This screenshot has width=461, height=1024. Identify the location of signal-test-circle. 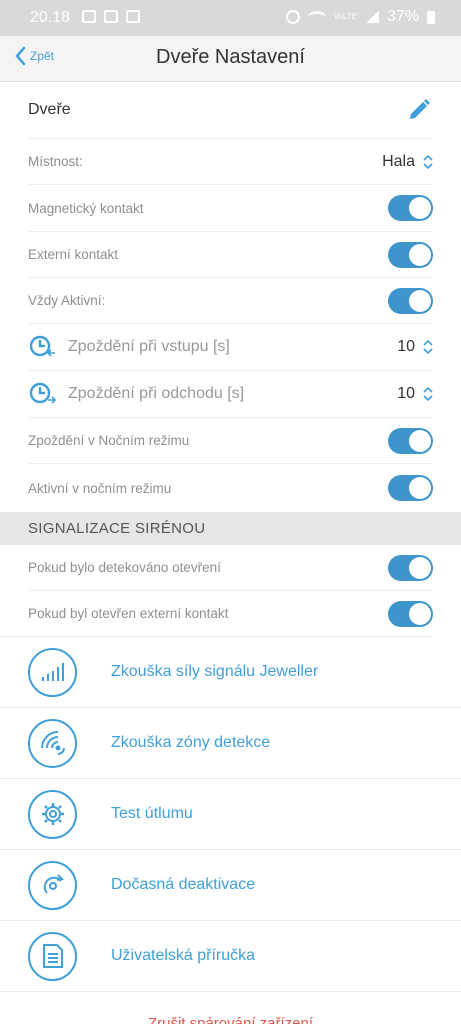
(52, 672).